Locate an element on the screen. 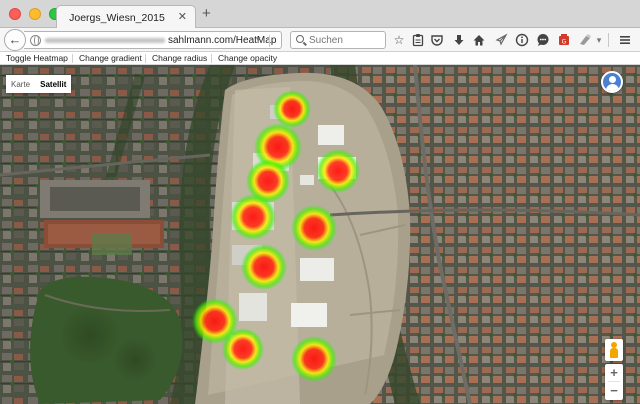  pegman-body is located at coordinates (614, 353).